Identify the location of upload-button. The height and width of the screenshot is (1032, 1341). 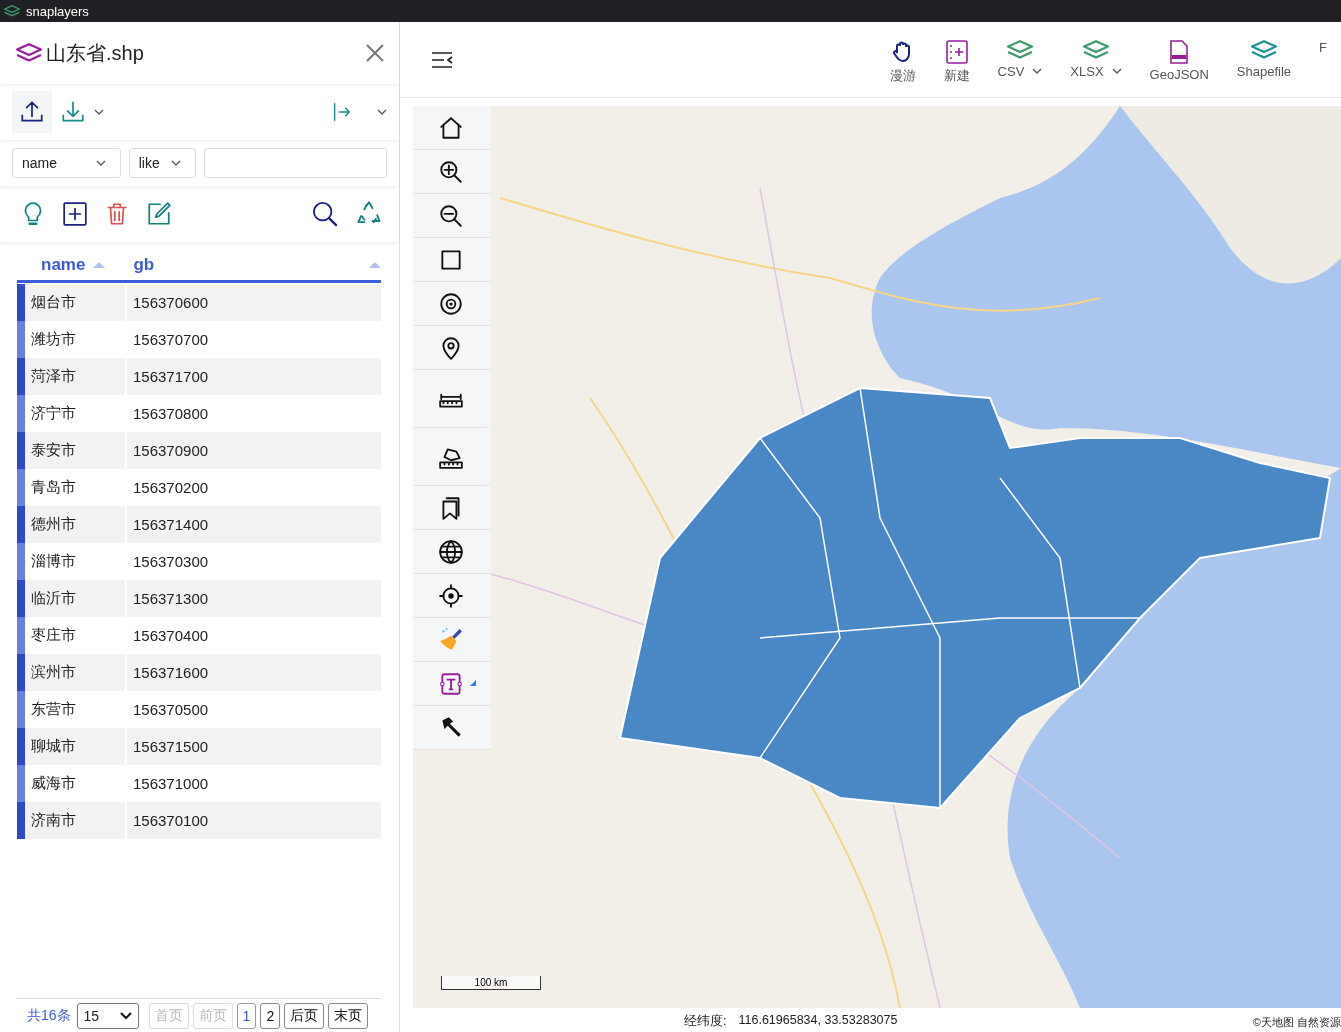
(32, 112).